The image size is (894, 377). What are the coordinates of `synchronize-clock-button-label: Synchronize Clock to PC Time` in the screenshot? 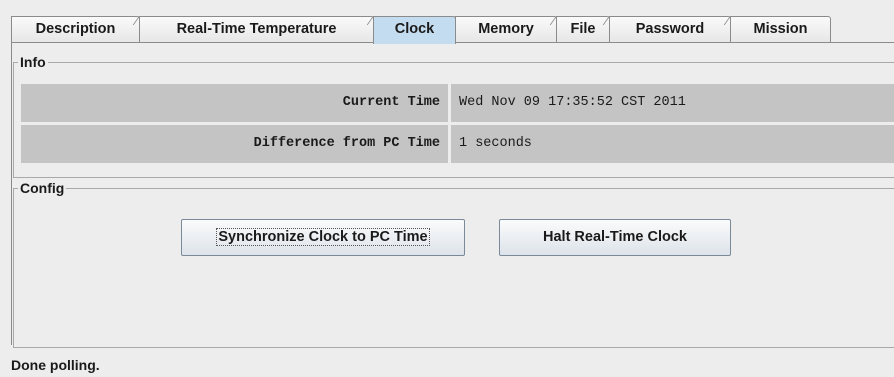 It's located at (323, 237).